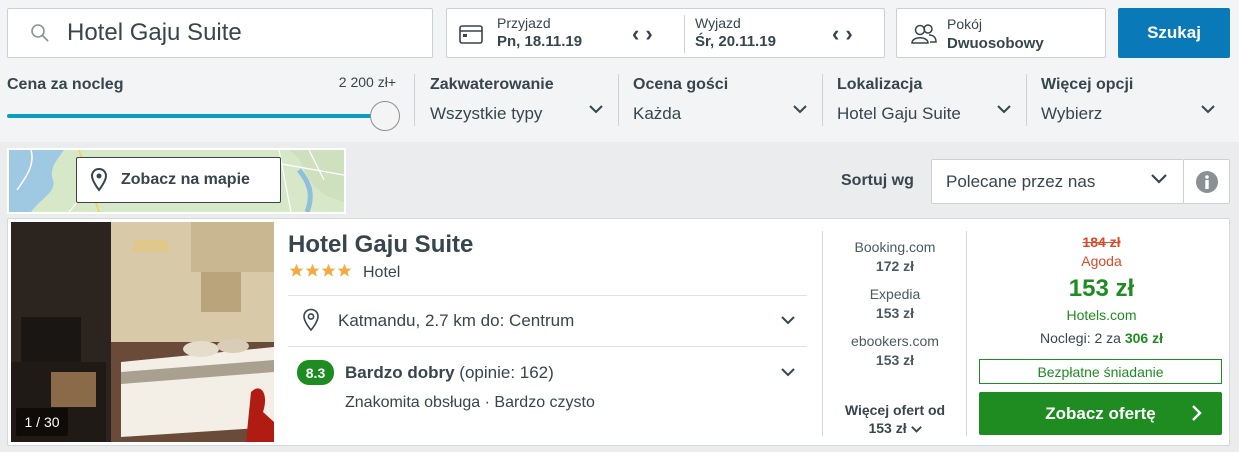 The width and height of the screenshot is (1239, 452). I want to click on best-price: 153 zł, so click(1101, 289).